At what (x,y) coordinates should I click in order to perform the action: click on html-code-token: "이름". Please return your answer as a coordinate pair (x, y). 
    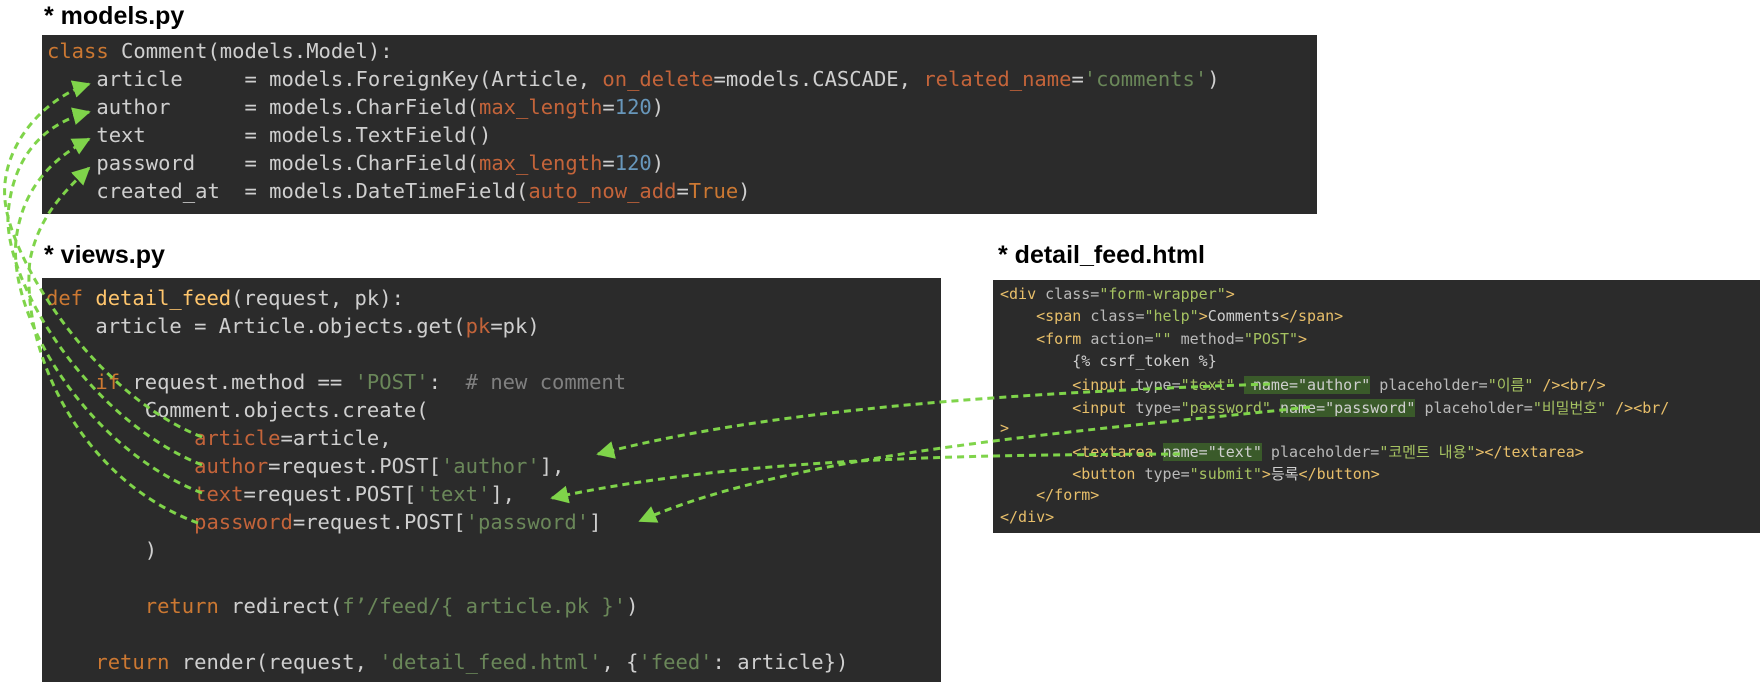
    Looking at the image, I should click on (1510, 385).